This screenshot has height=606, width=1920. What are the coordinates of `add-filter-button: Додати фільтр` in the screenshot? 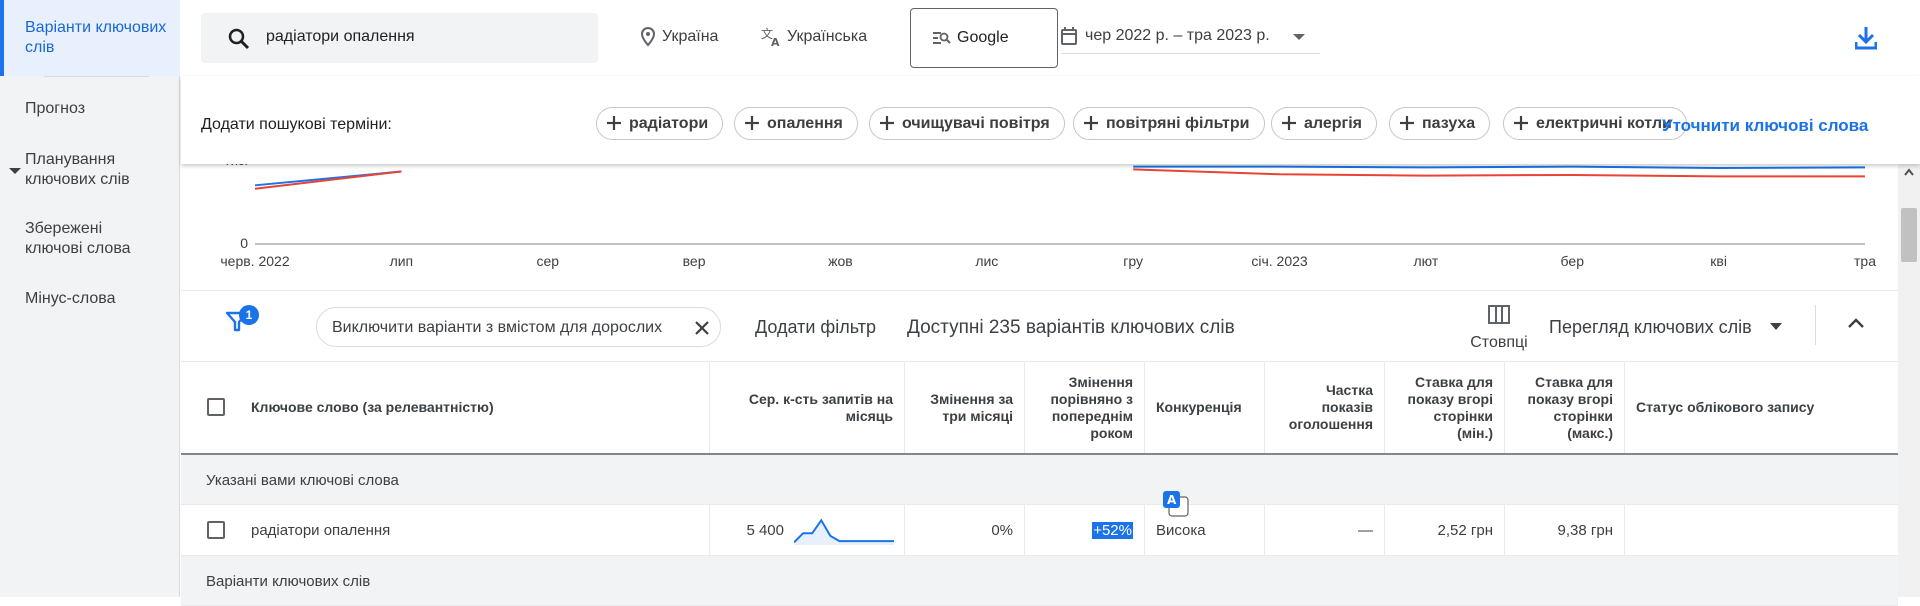 It's located at (815, 327).